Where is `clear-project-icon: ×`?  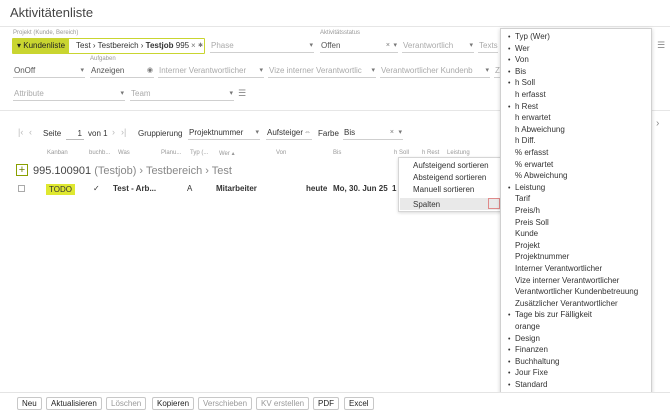
clear-project-icon: × is located at coordinates (193, 45).